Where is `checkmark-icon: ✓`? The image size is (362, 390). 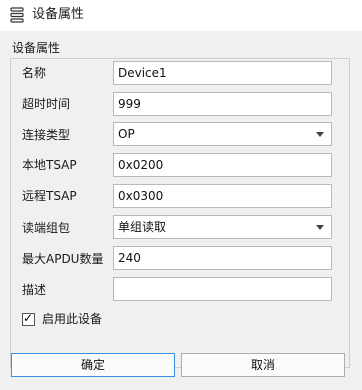 checkmark-icon: ✓ is located at coordinates (28, 318).